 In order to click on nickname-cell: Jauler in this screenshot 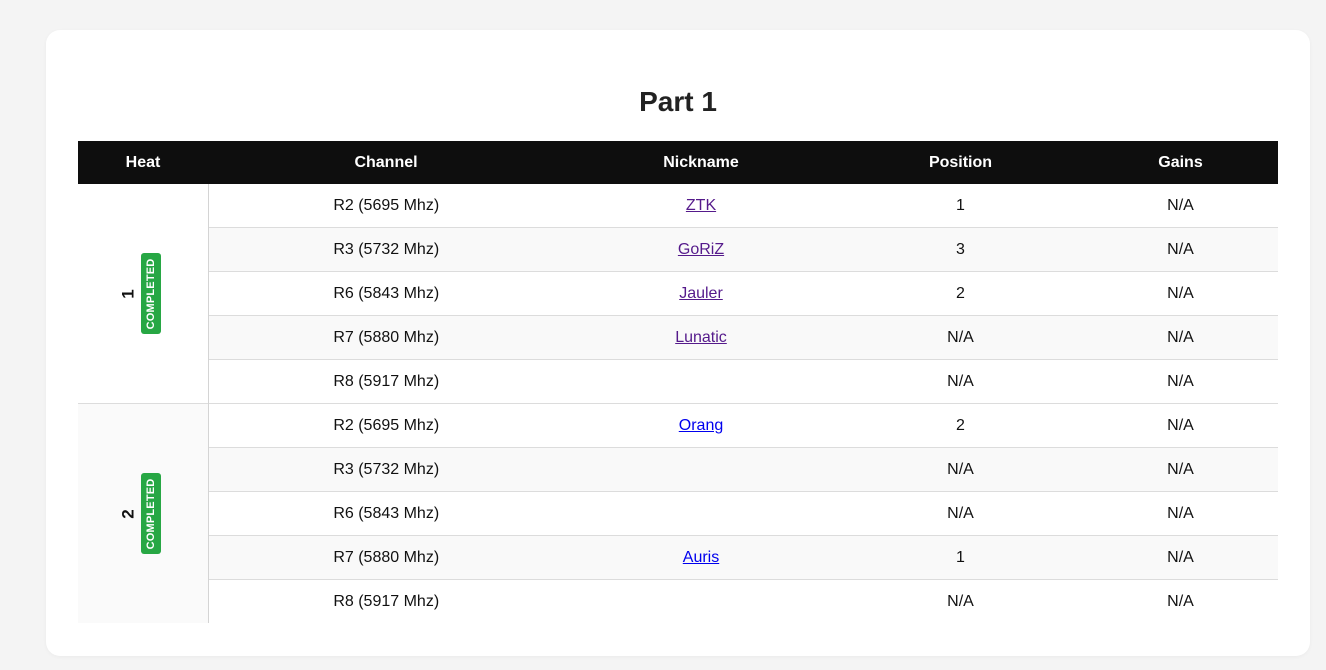, I will do `click(701, 293)`.